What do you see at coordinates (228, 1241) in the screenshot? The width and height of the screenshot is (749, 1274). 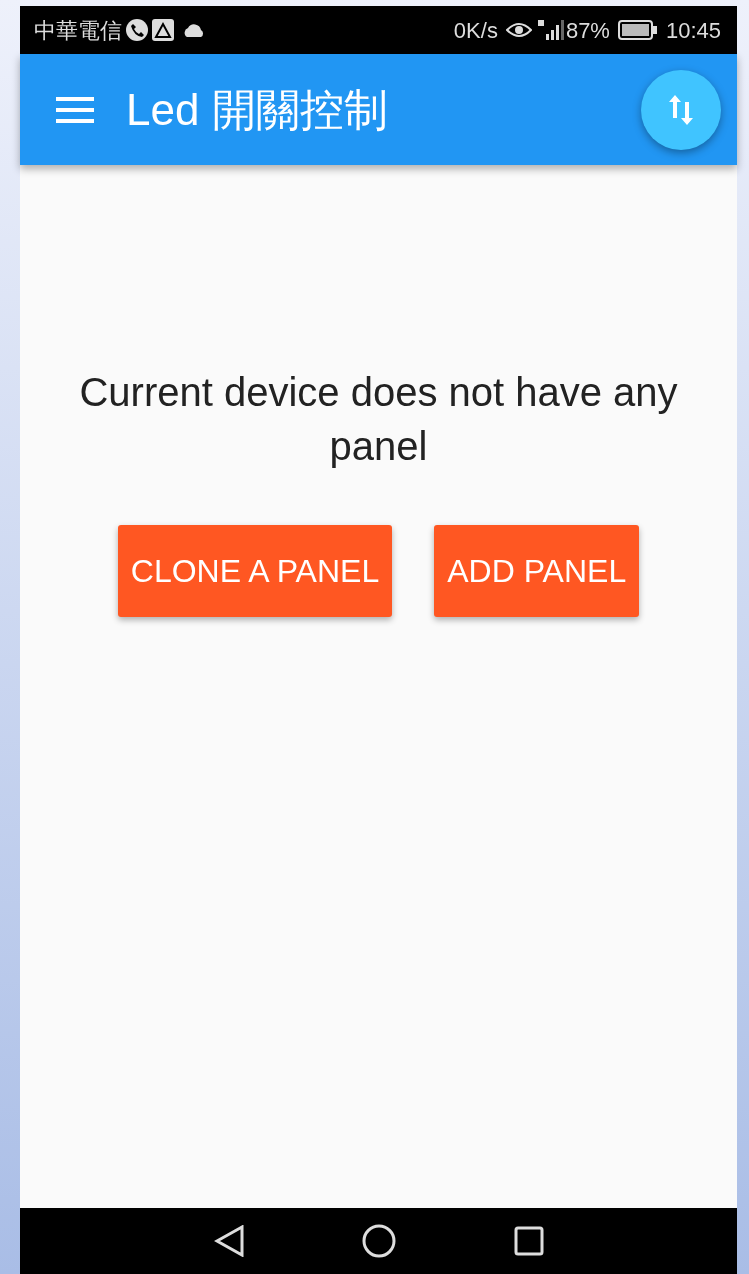 I see `back-icon` at bounding box center [228, 1241].